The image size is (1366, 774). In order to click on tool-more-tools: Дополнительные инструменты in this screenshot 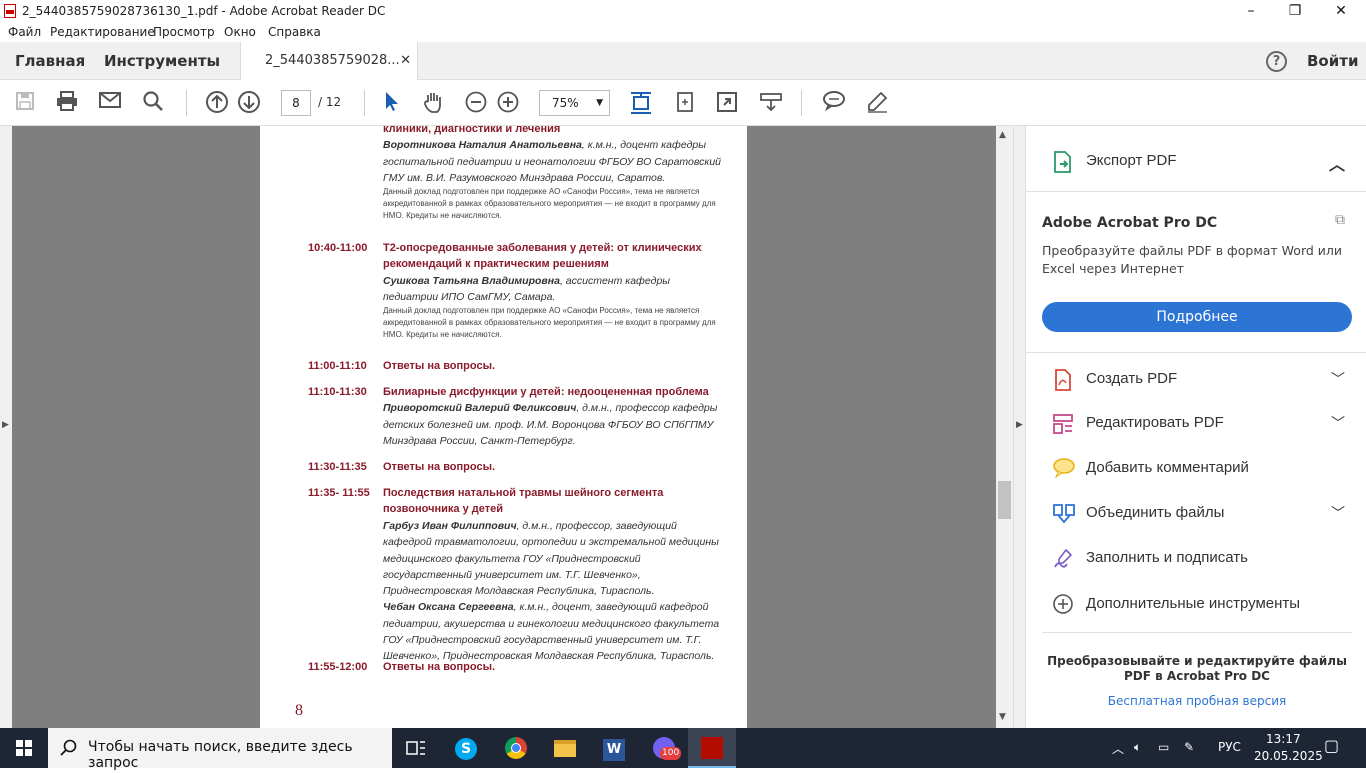, I will do `click(1196, 605)`.